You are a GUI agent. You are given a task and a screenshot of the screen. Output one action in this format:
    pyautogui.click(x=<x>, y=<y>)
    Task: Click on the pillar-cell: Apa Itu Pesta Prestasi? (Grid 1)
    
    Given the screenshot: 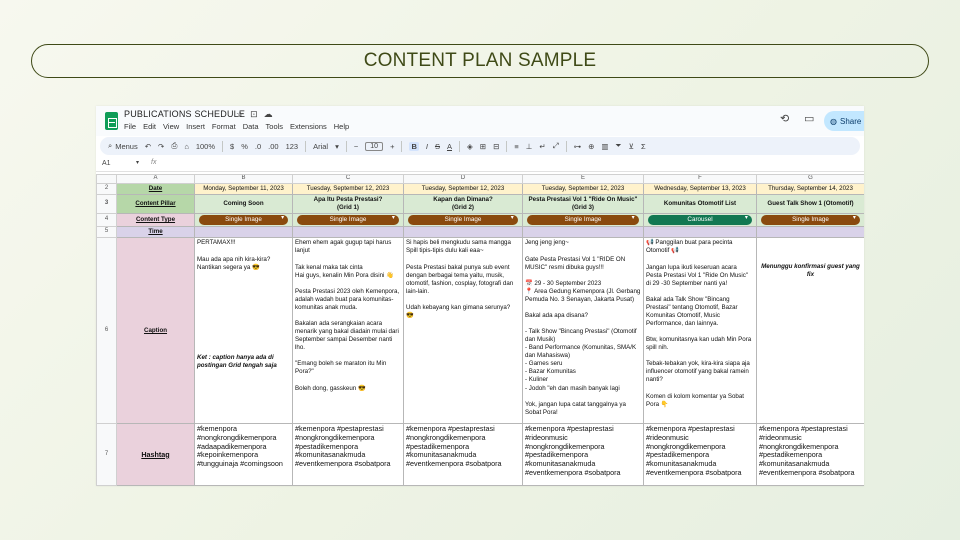 What is the action you would take?
    pyautogui.click(x=348, y=204)
    